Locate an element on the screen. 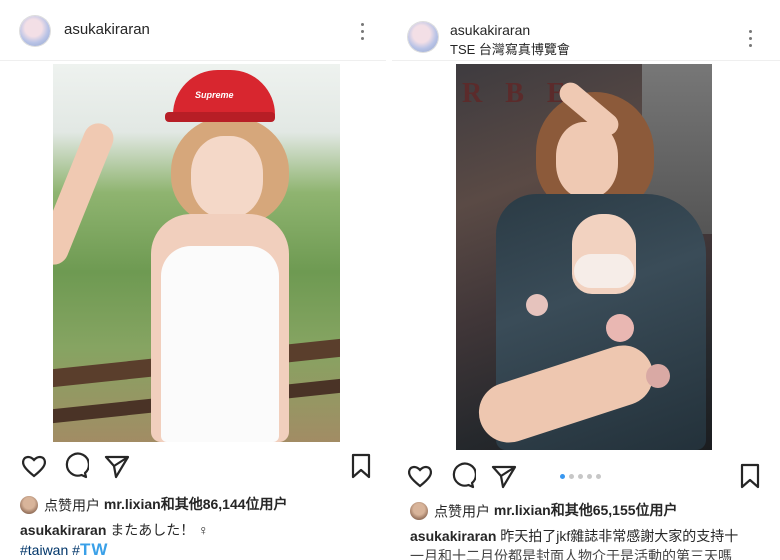  photo-swimsuit is located at coordinates (220, 344).